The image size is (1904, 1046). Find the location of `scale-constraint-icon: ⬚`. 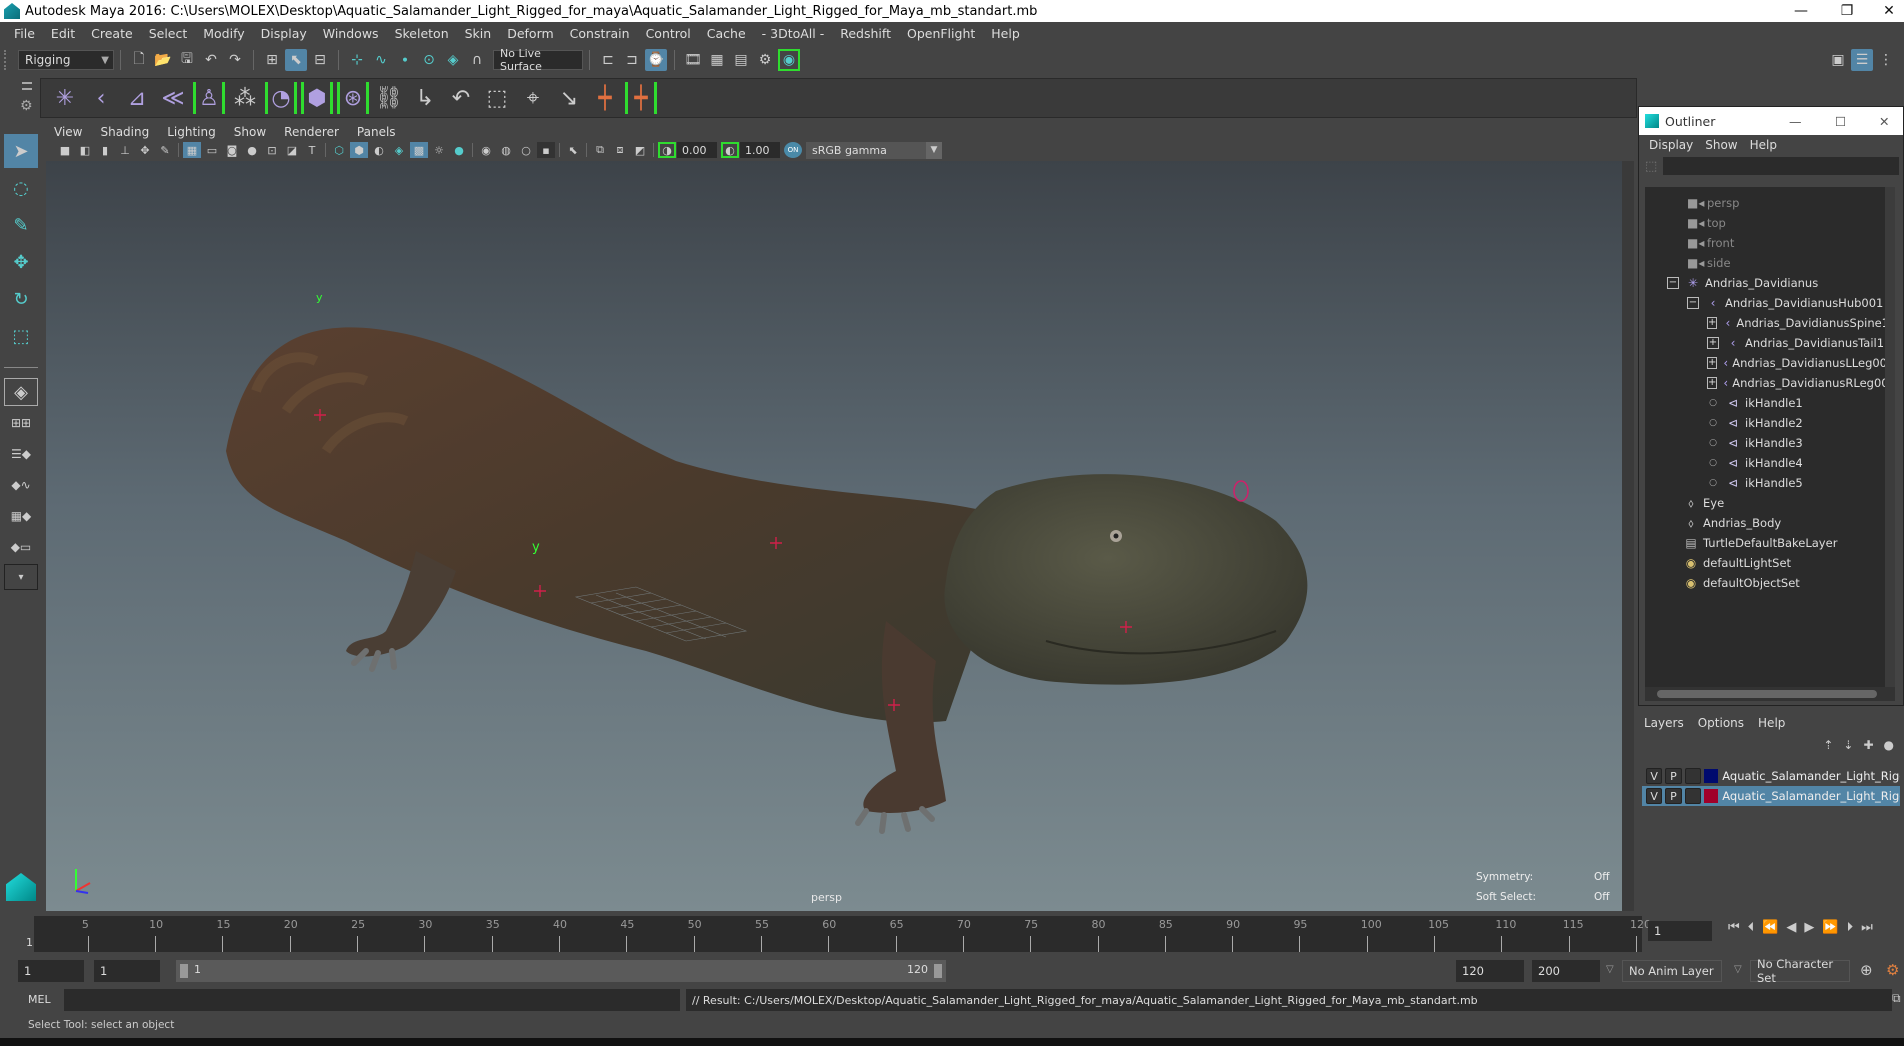

scale-constraint-icon: ⬚ is located at coordinates (497, 98).